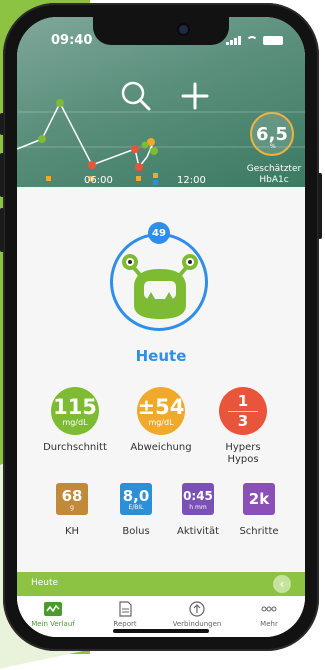  I want to click on deviation-label: Abweichung, so click(161, 447).